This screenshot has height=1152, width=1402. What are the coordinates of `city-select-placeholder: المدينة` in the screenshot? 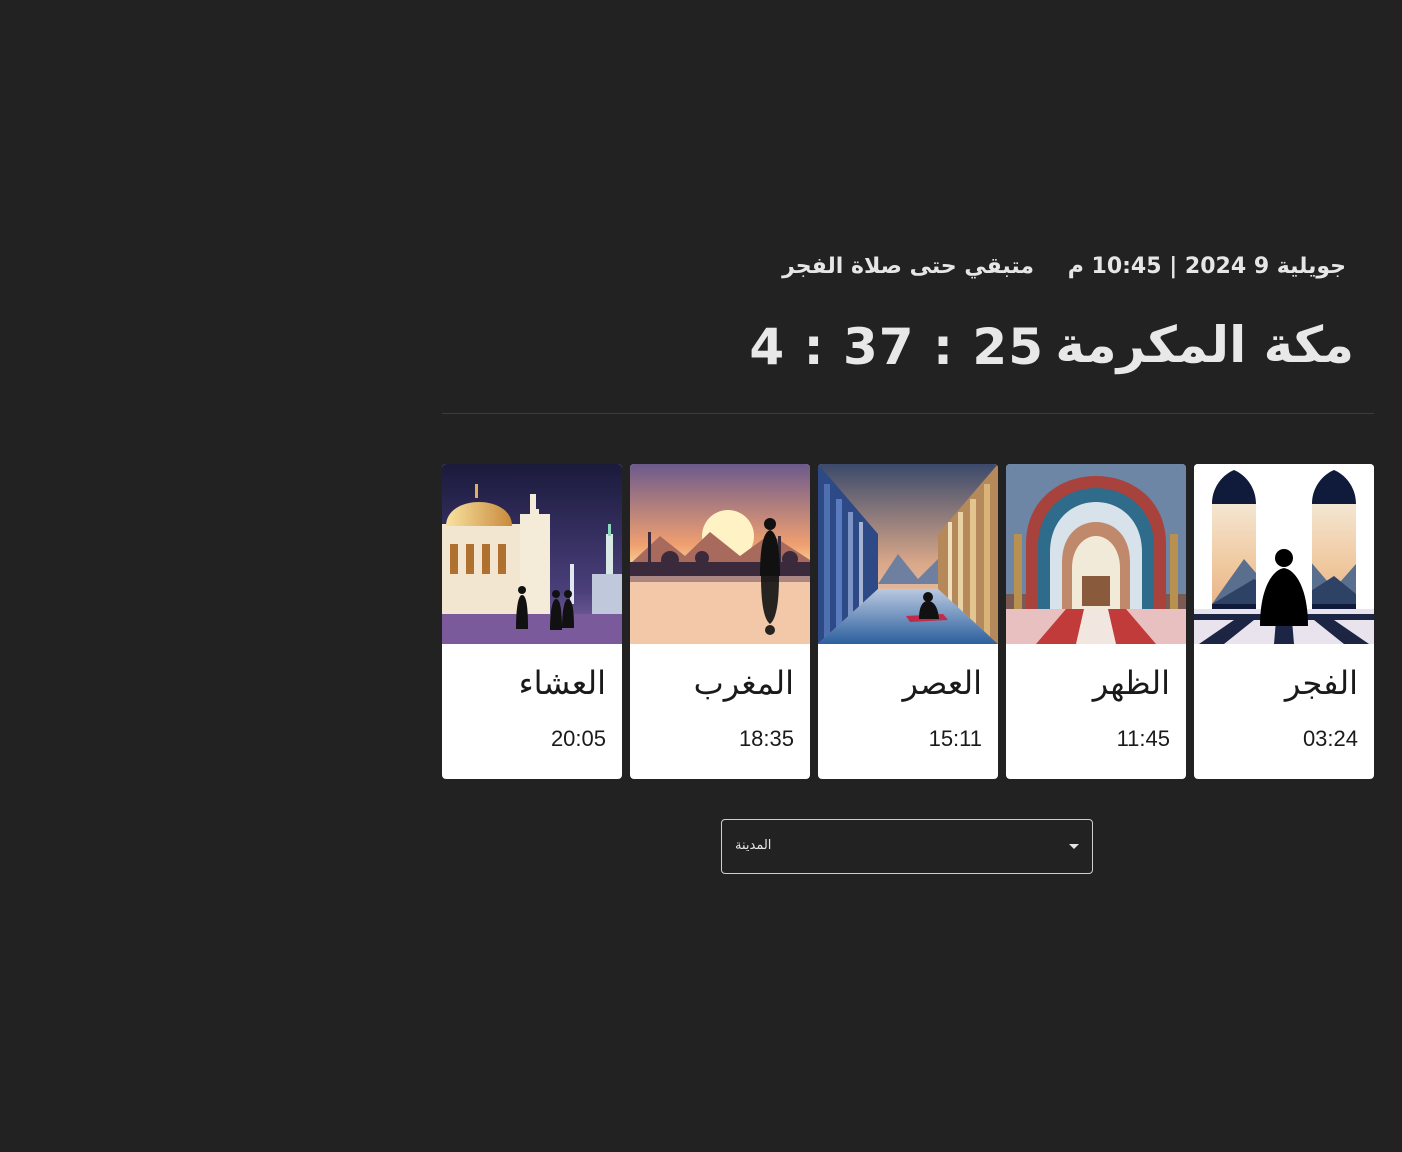 It's located at (753, 845).